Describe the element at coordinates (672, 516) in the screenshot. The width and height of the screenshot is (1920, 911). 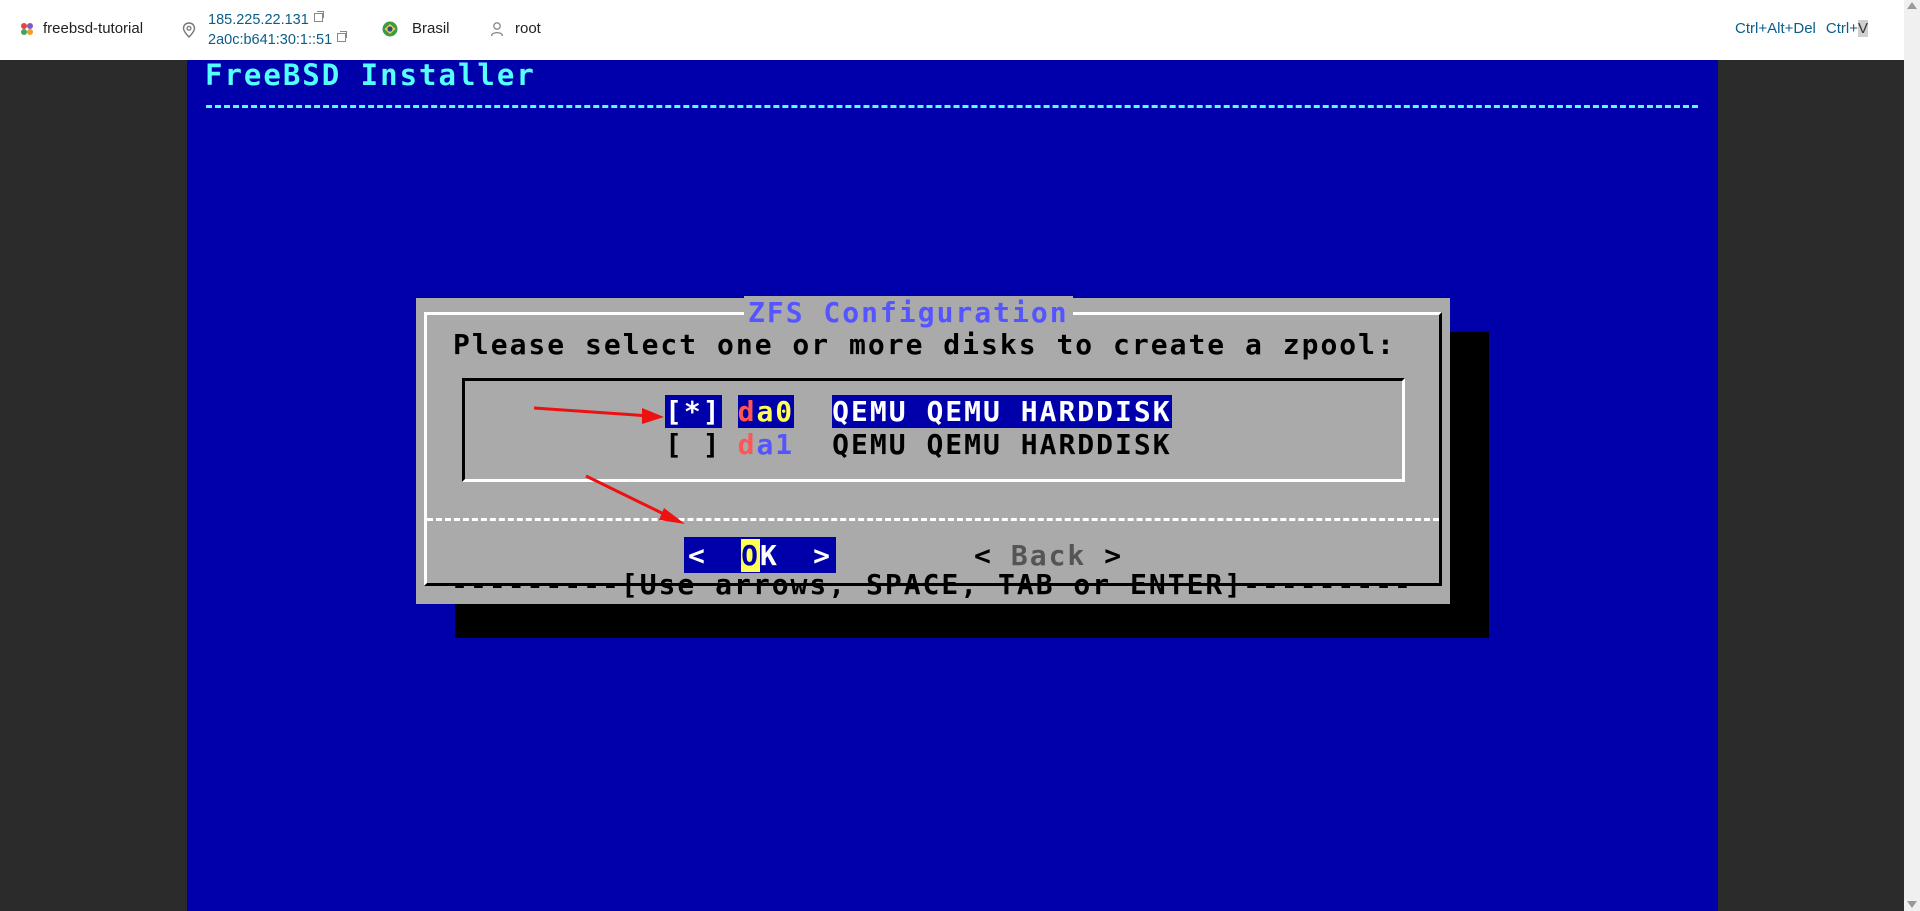
I see `arrow-head-ok` at that location.